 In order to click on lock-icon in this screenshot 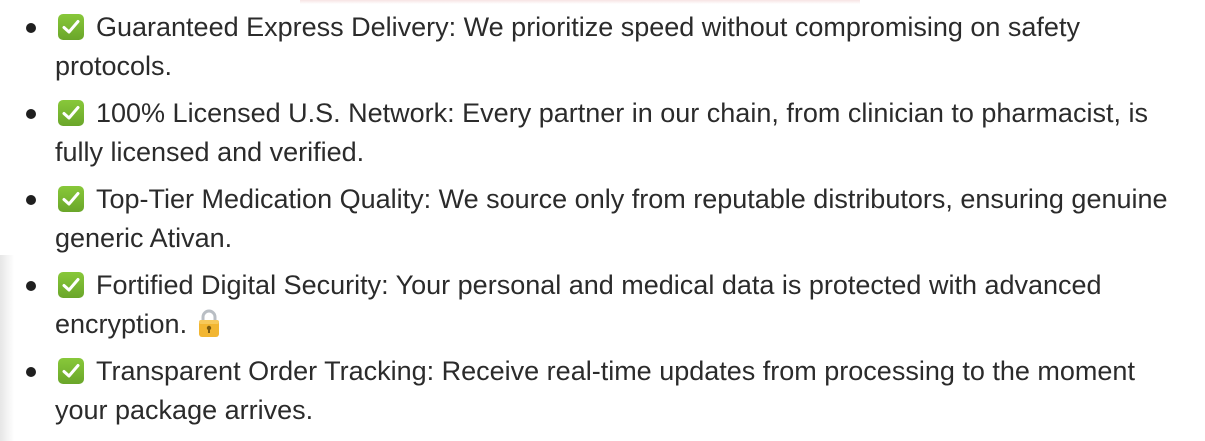, I will do `click(209, 323)`.